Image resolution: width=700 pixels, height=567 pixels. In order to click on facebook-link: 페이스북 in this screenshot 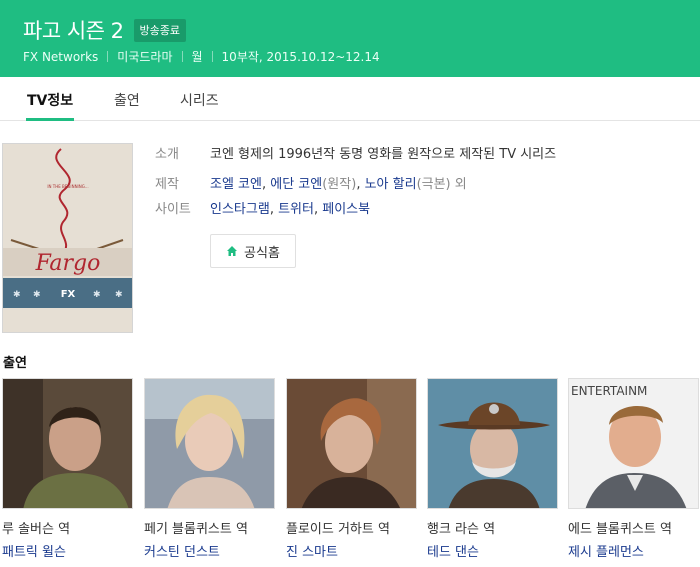, I will do `click(346, 209)`.